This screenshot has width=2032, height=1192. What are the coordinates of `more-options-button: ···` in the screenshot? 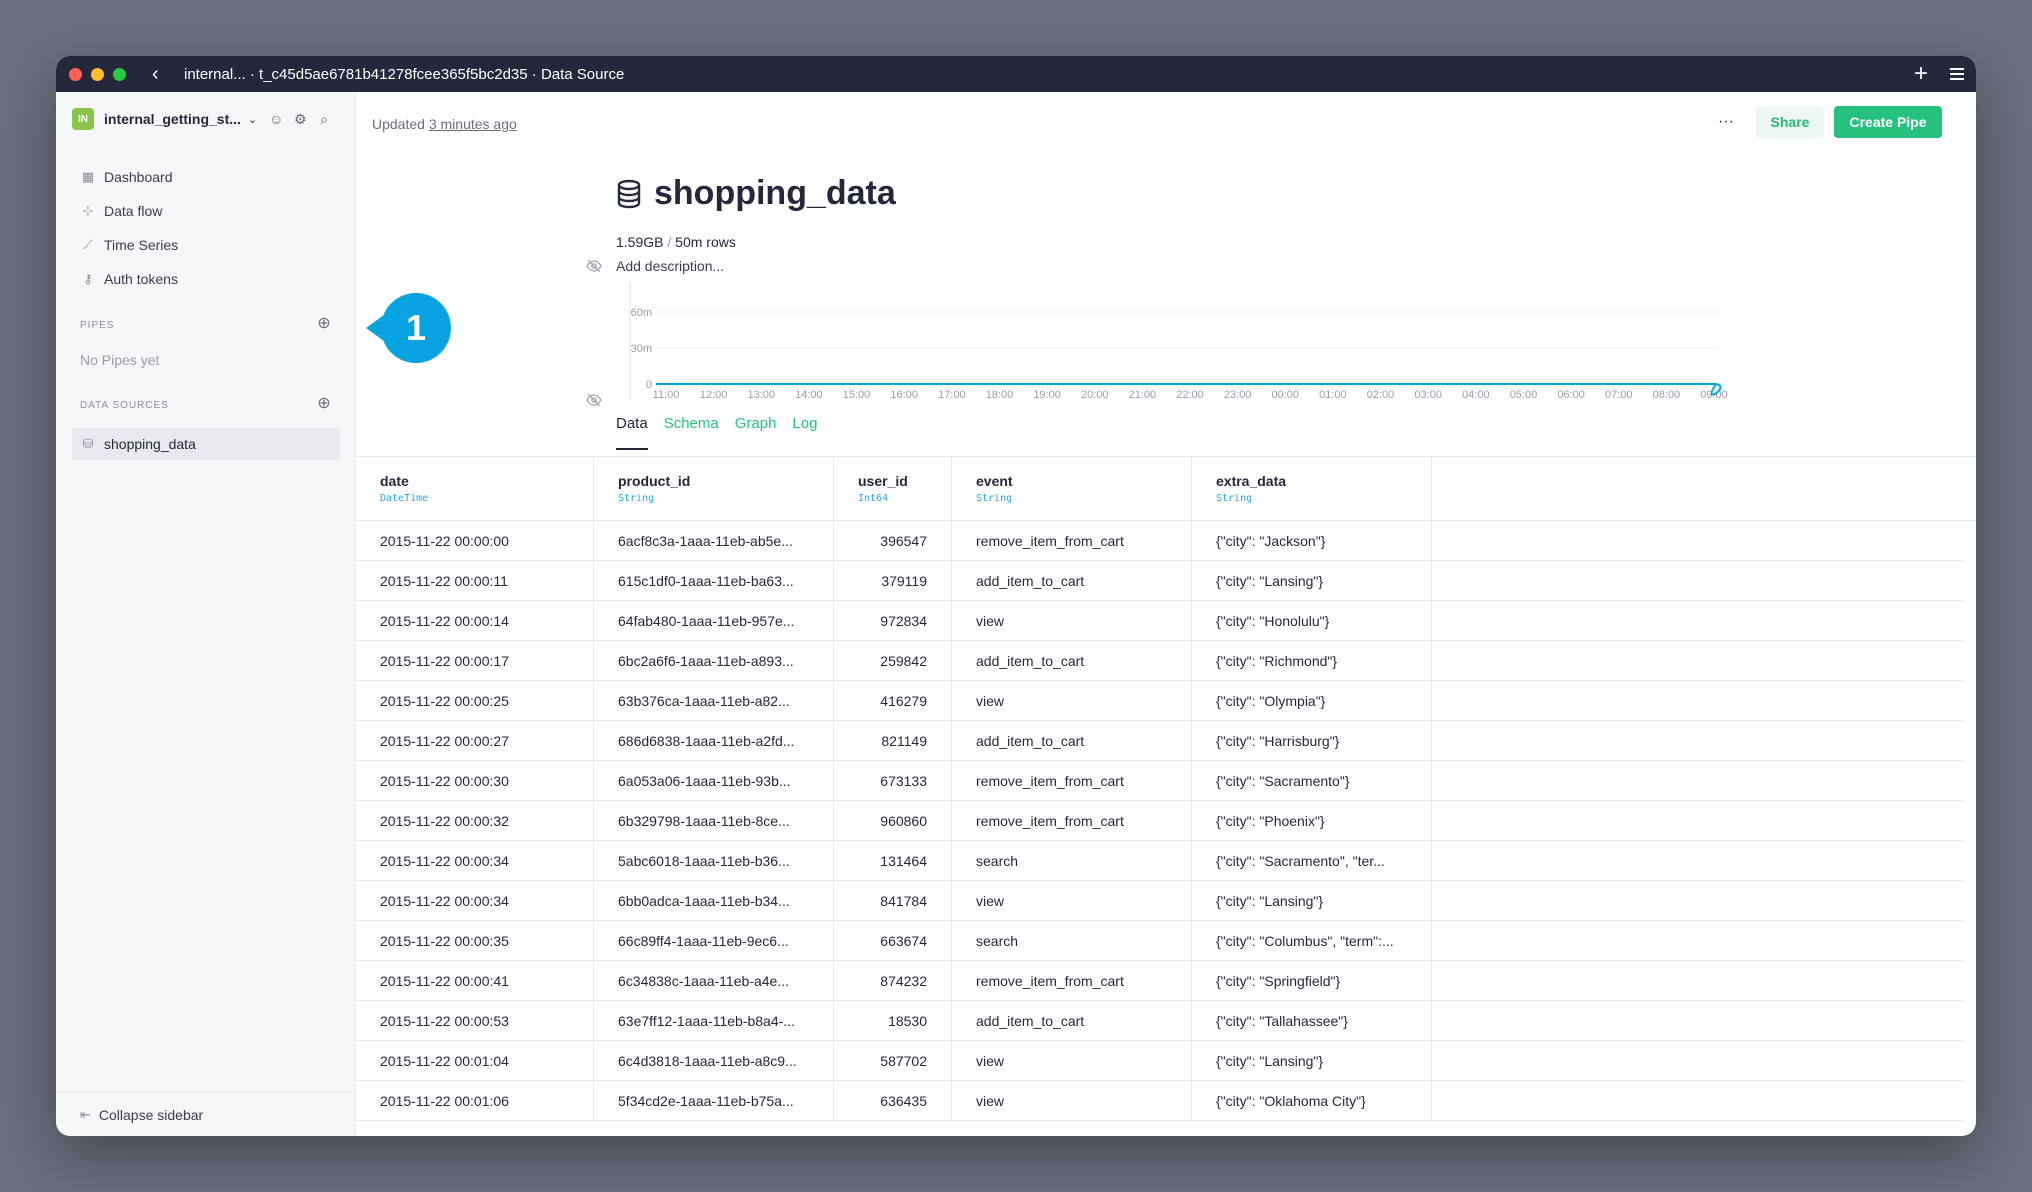 It's located at (1726, 126).